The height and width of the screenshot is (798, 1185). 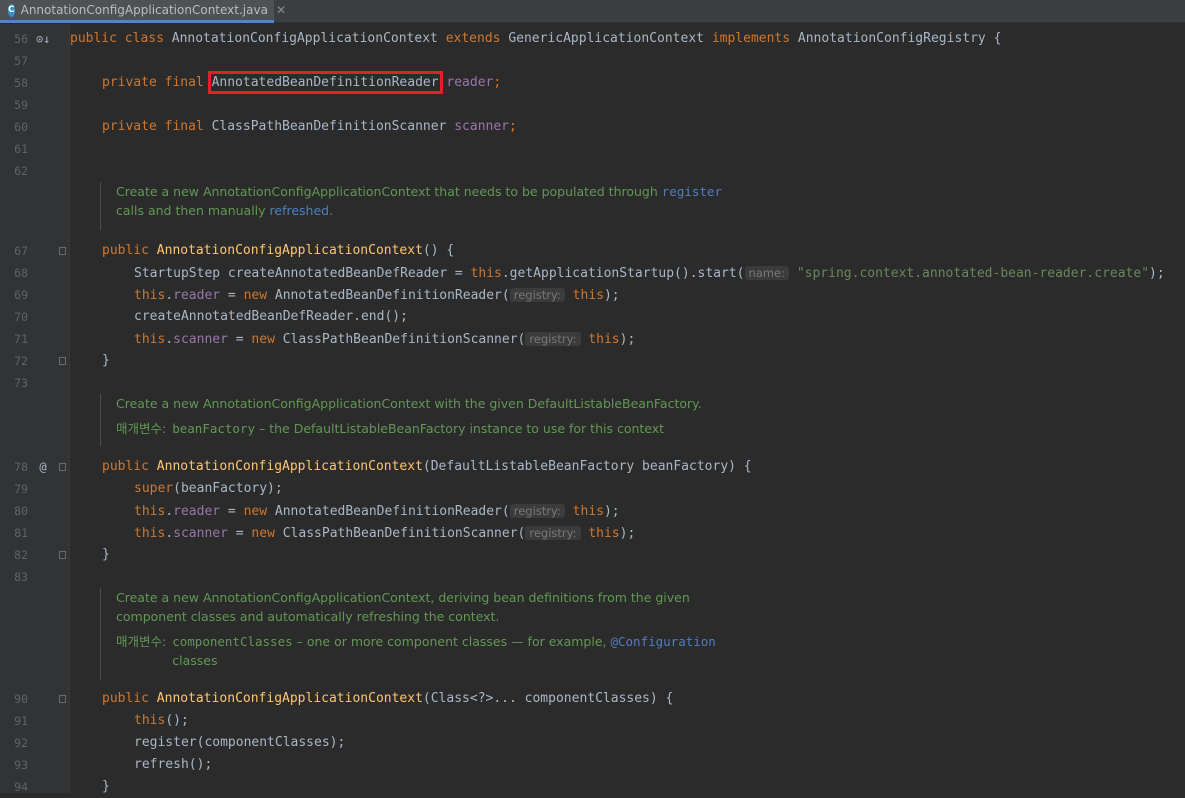 I want to click on line-number: 61, so click(x=21, y=149).